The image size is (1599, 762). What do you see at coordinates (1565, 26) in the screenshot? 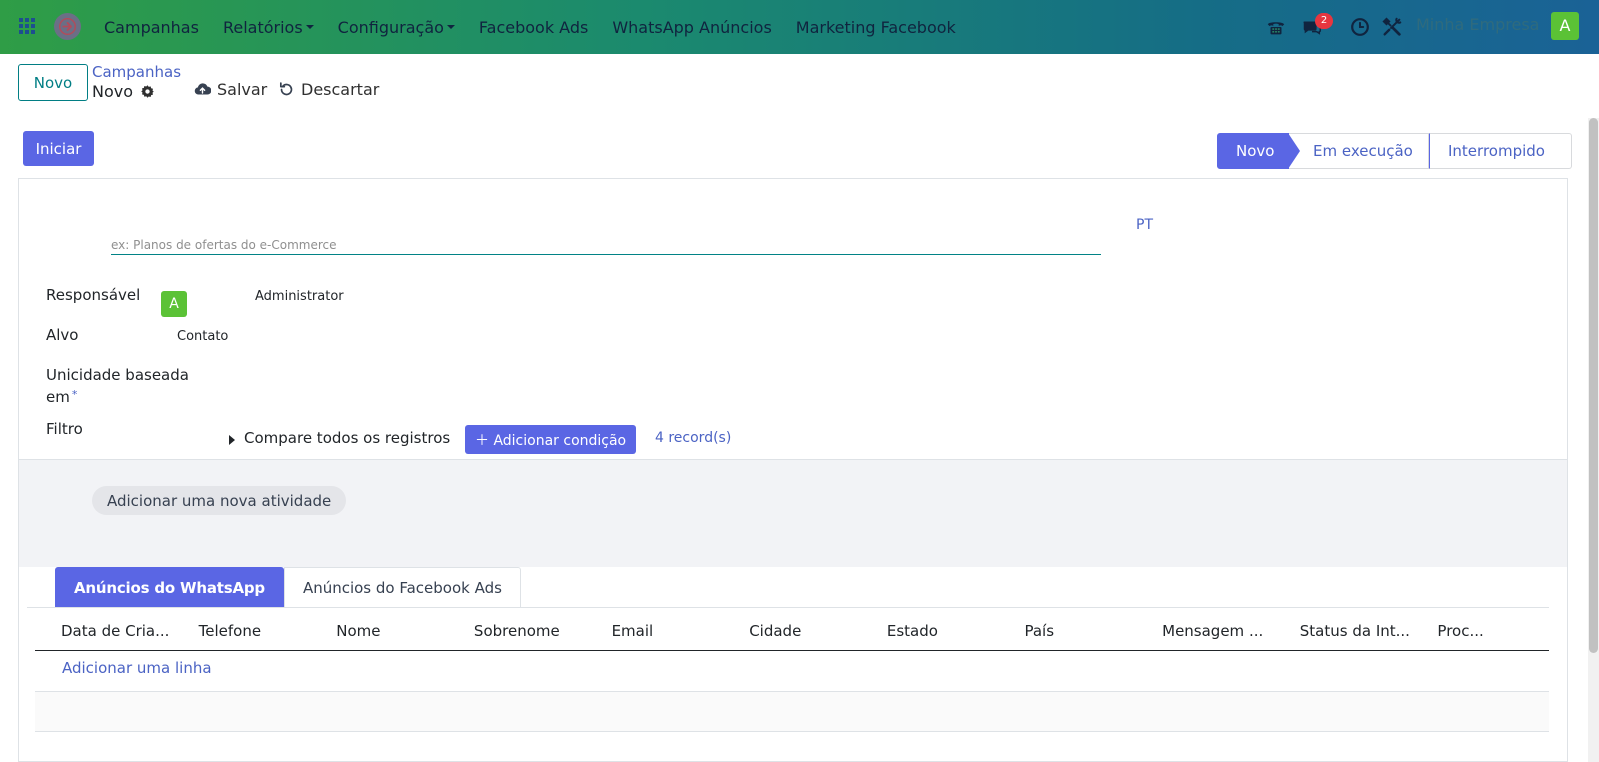
I see `user-avatar: A` at bounding box center [1565, 26].